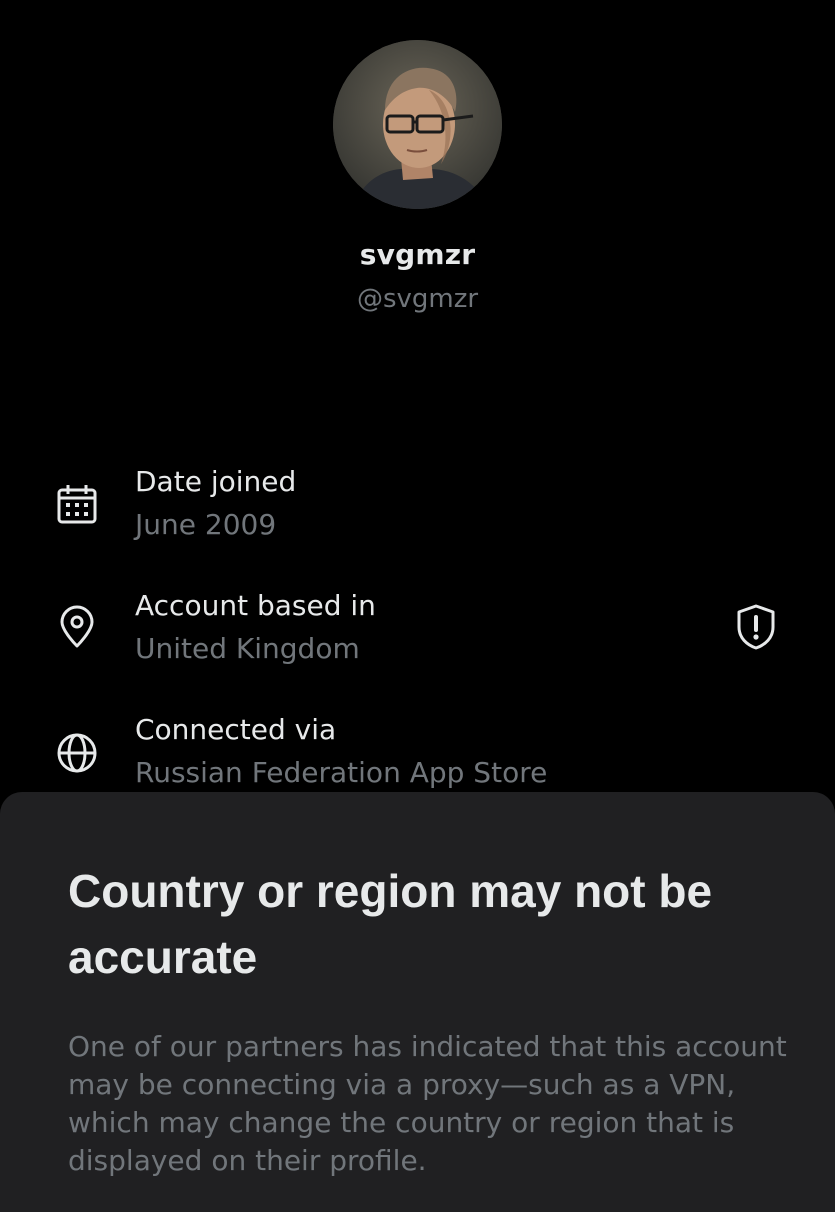 Image resolution: width=835 pixels, height=1212 pixels. Describe the element at coordinates (417, 510) in the screenshot. I see `info-row-date-joined: Date joined June 2009` at that location.